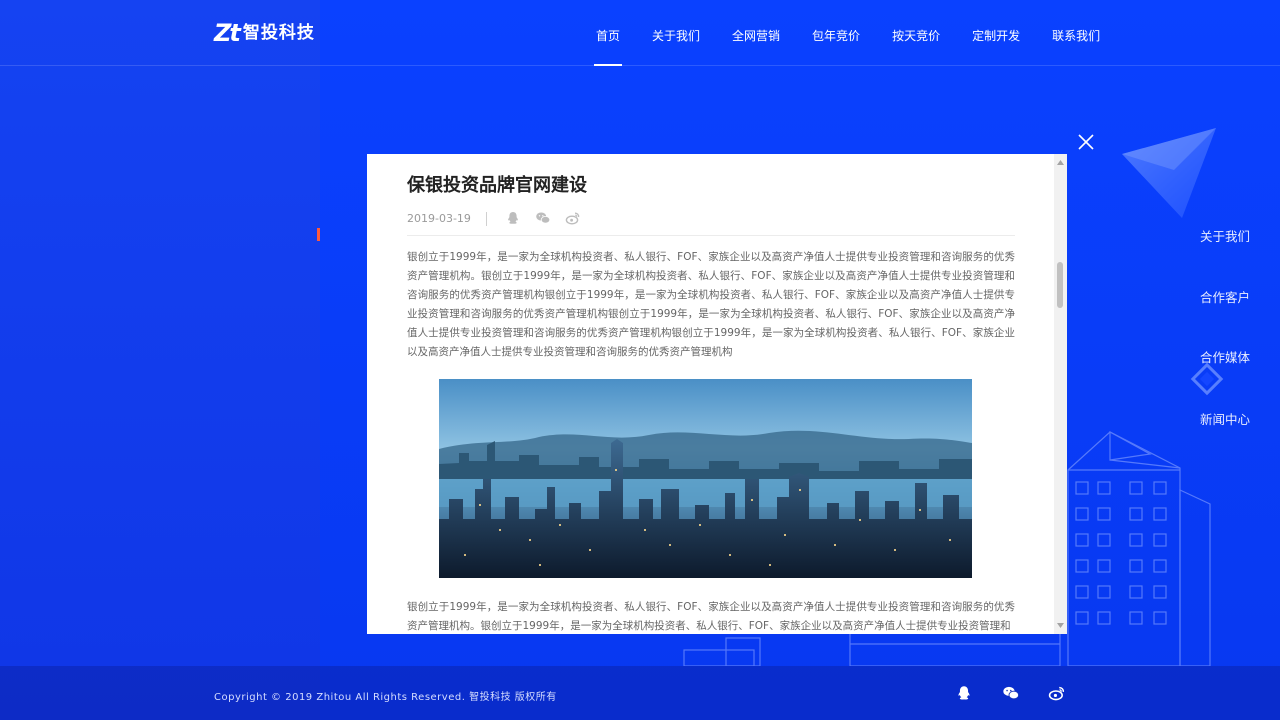 This screenshot has height=720, width=1280. I want to click on brand-logo: Zt 智投科技, so click(264, 33).